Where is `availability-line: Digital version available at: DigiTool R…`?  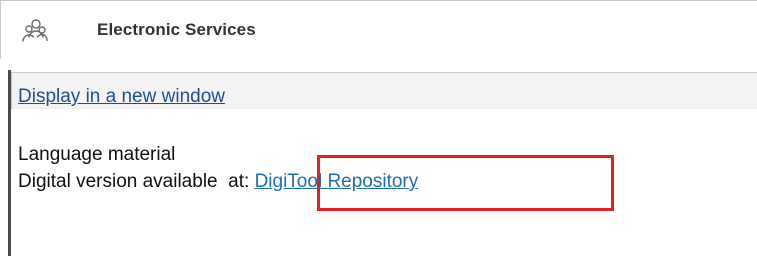 availability-line: Digital version available at: DigiTool R… is located at coordinates (218, 182).